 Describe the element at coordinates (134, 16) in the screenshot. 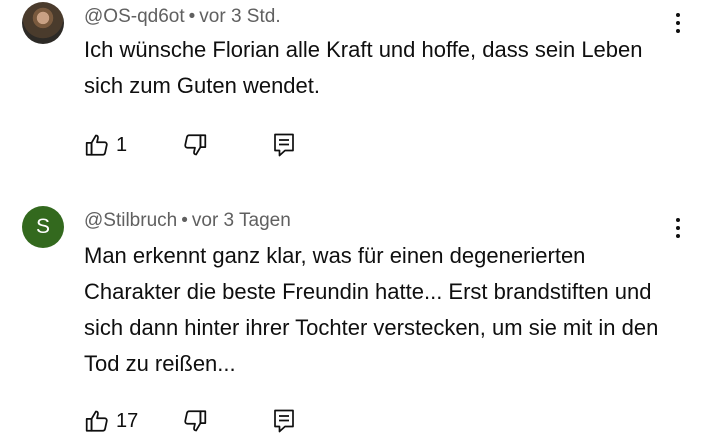

I see `comment-author: @OS-qd6ot` at that location.